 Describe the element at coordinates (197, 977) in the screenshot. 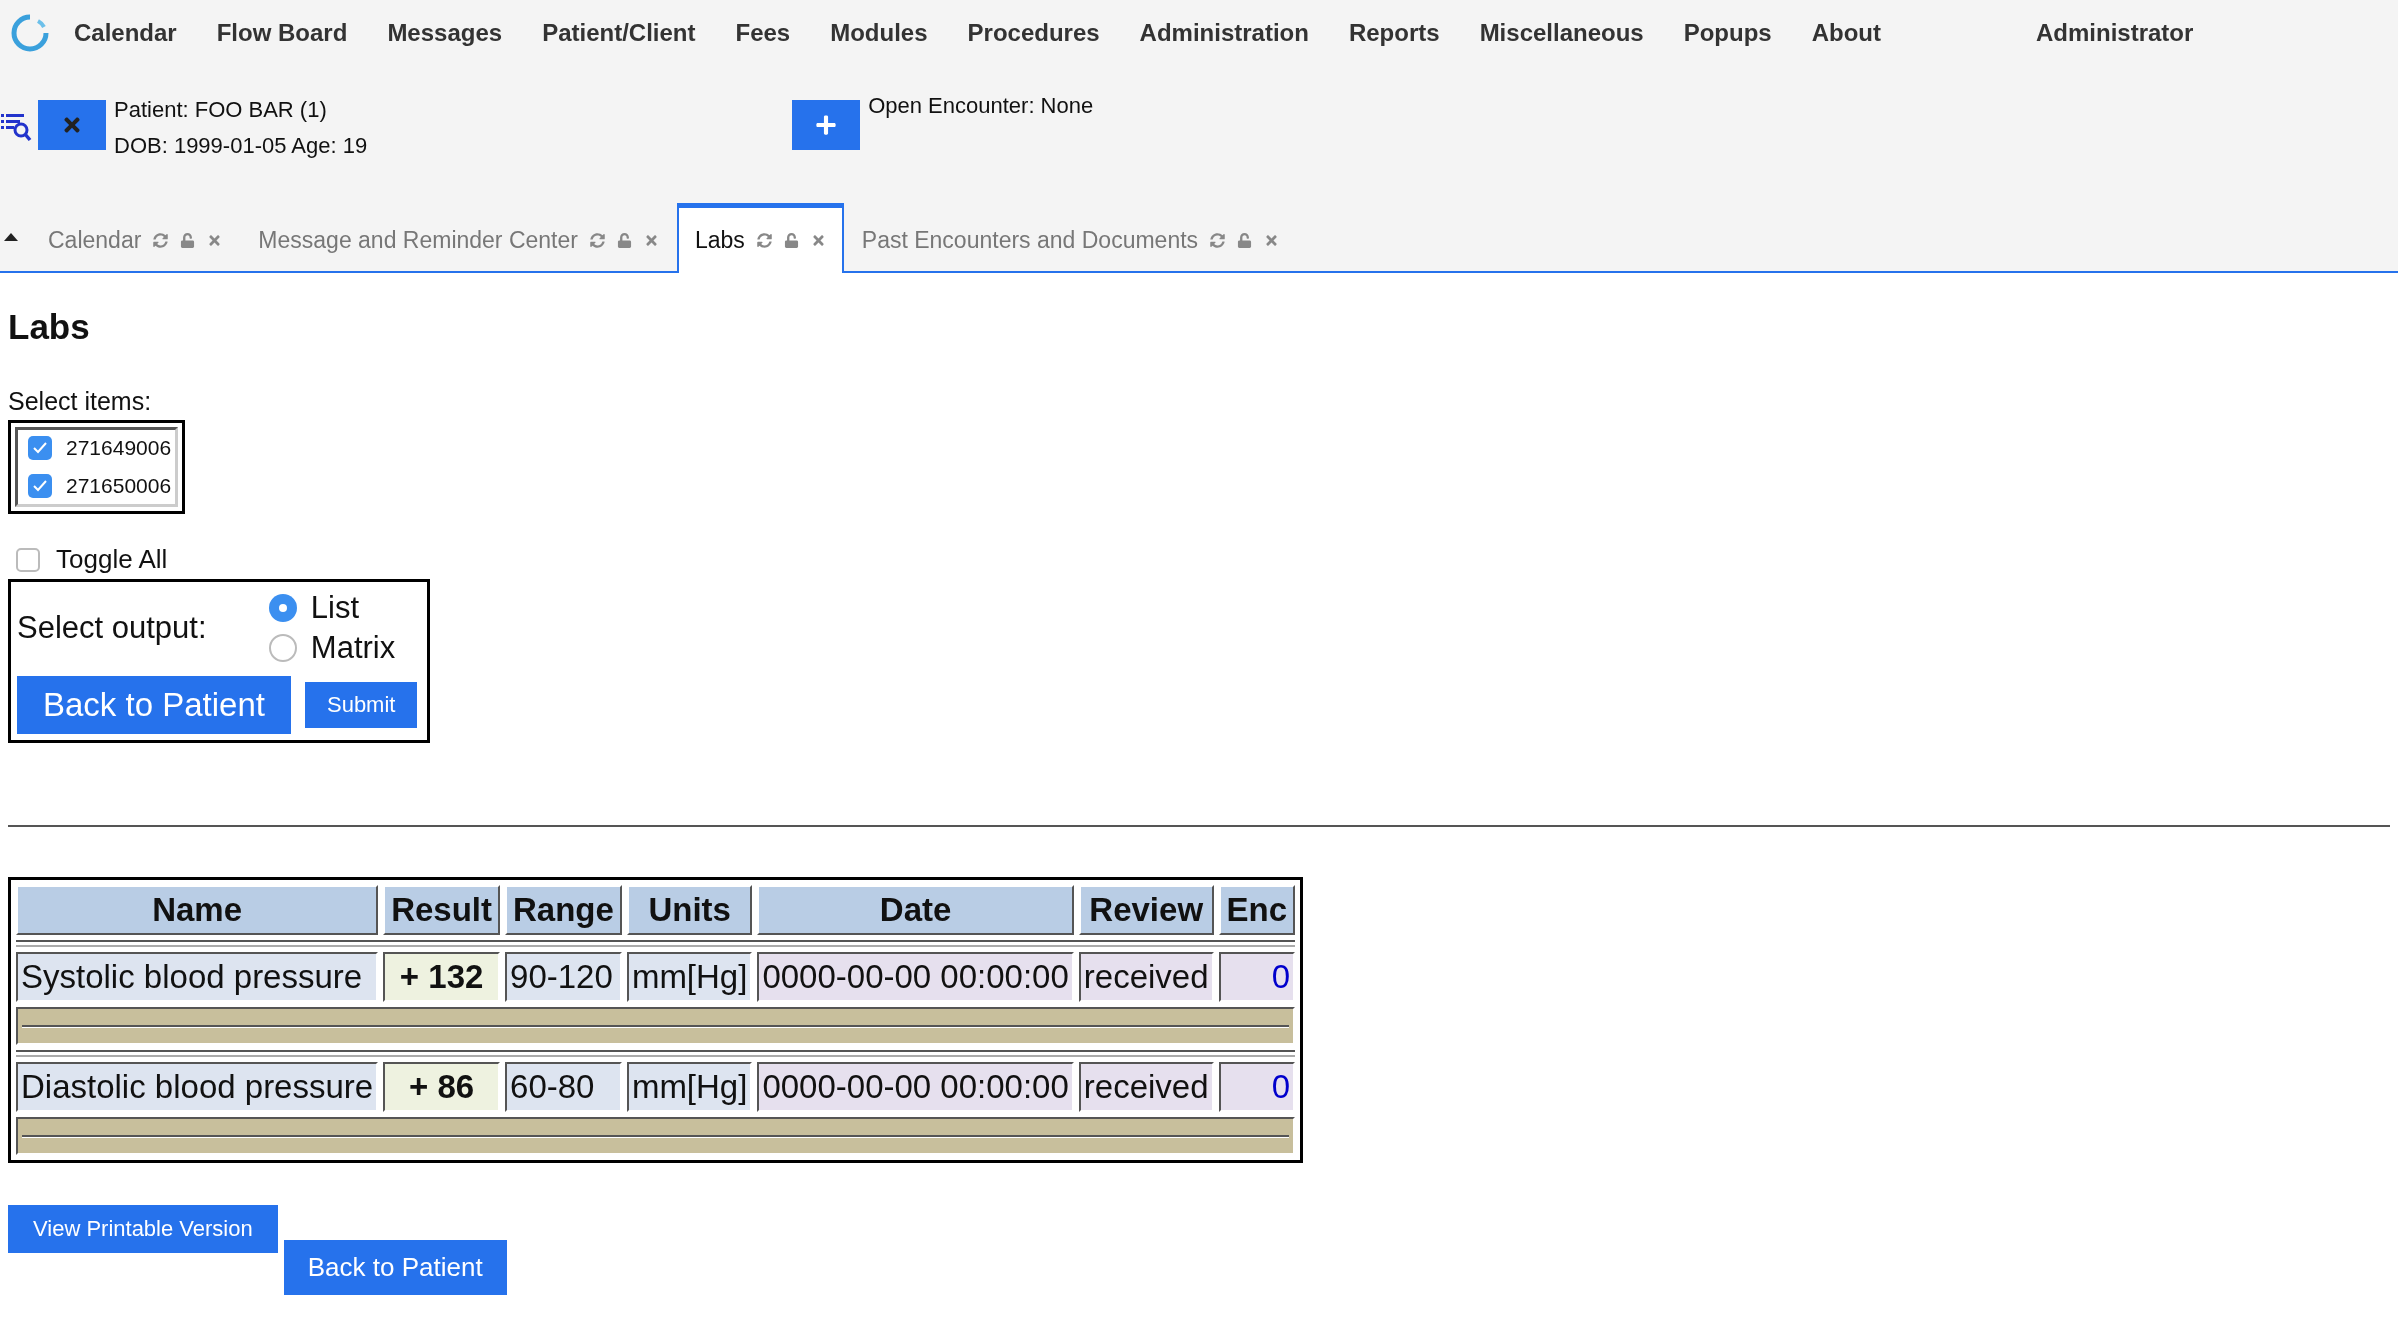

I see `table-cell: Systolic blood pressure` at that location.